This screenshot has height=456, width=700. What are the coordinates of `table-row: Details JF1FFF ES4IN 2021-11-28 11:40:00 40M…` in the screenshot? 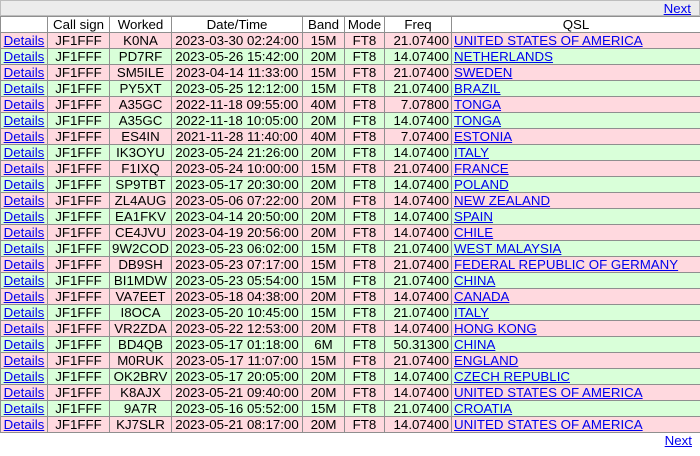 It's located at (350, 136).